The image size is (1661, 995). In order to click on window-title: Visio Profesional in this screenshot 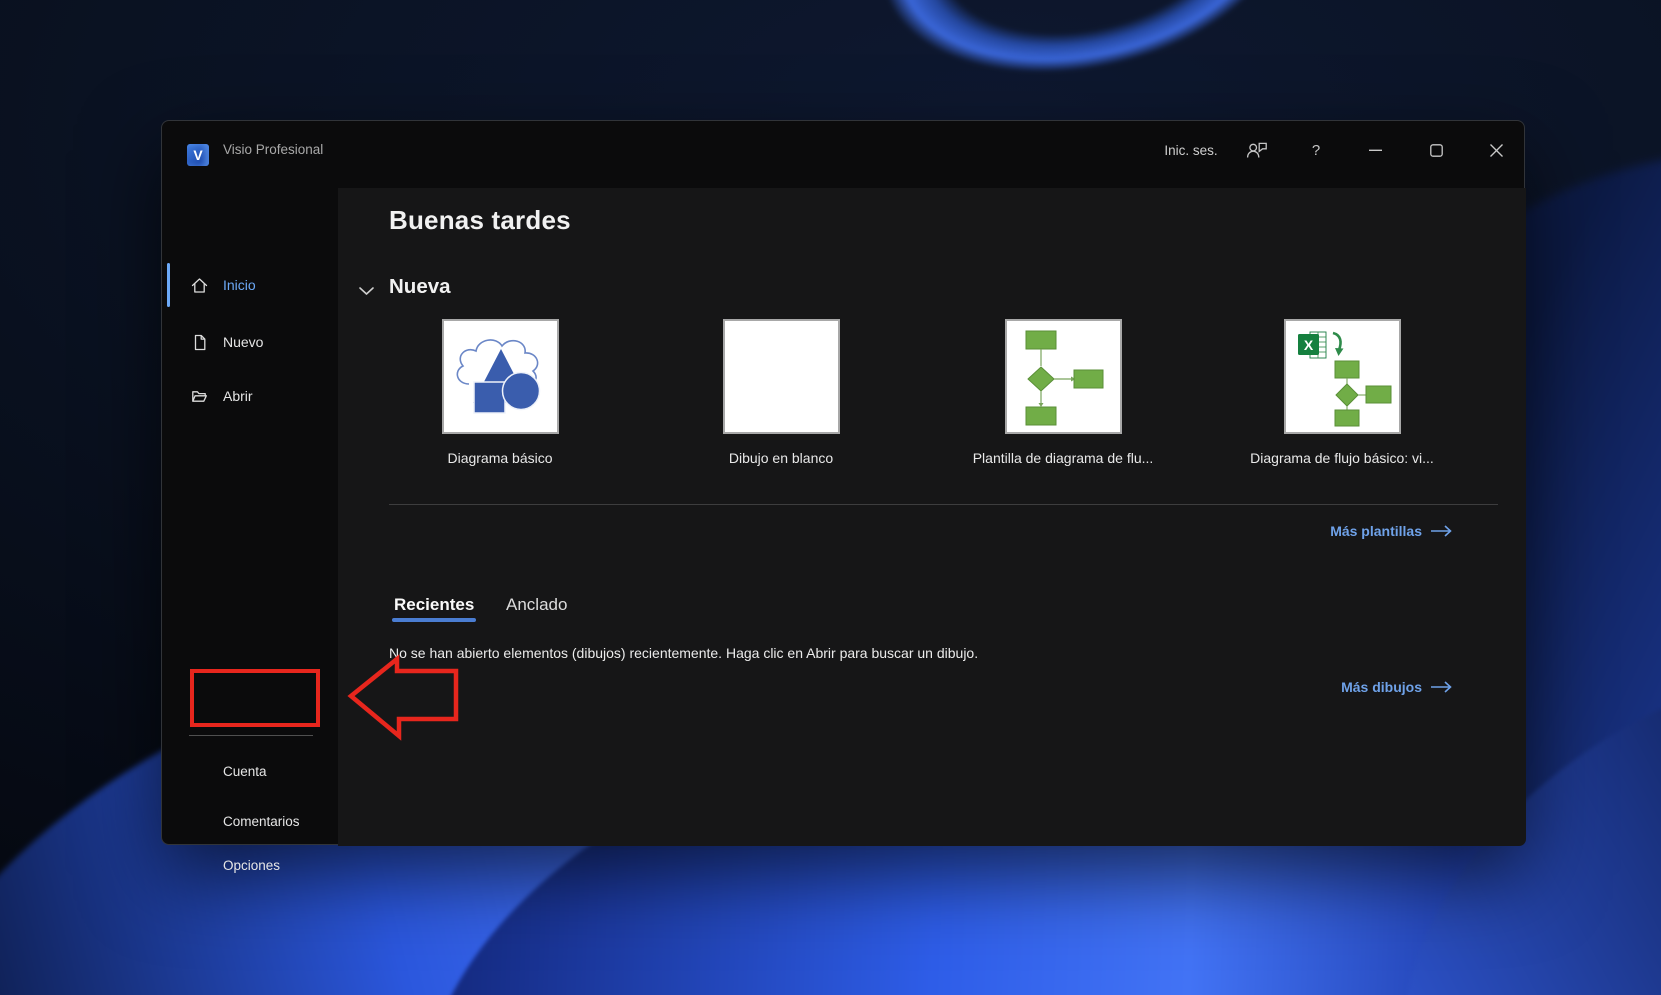, I will do `click(273, 149)`.